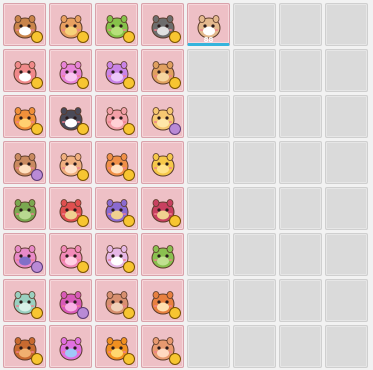 Image resolution: width=373 pixels, height=370 pixels. What do you see at coordinates (70, 70) in the screenshot?
I see `inventory-slot-pink-cloud-pet` at bounding box center [70, 70].